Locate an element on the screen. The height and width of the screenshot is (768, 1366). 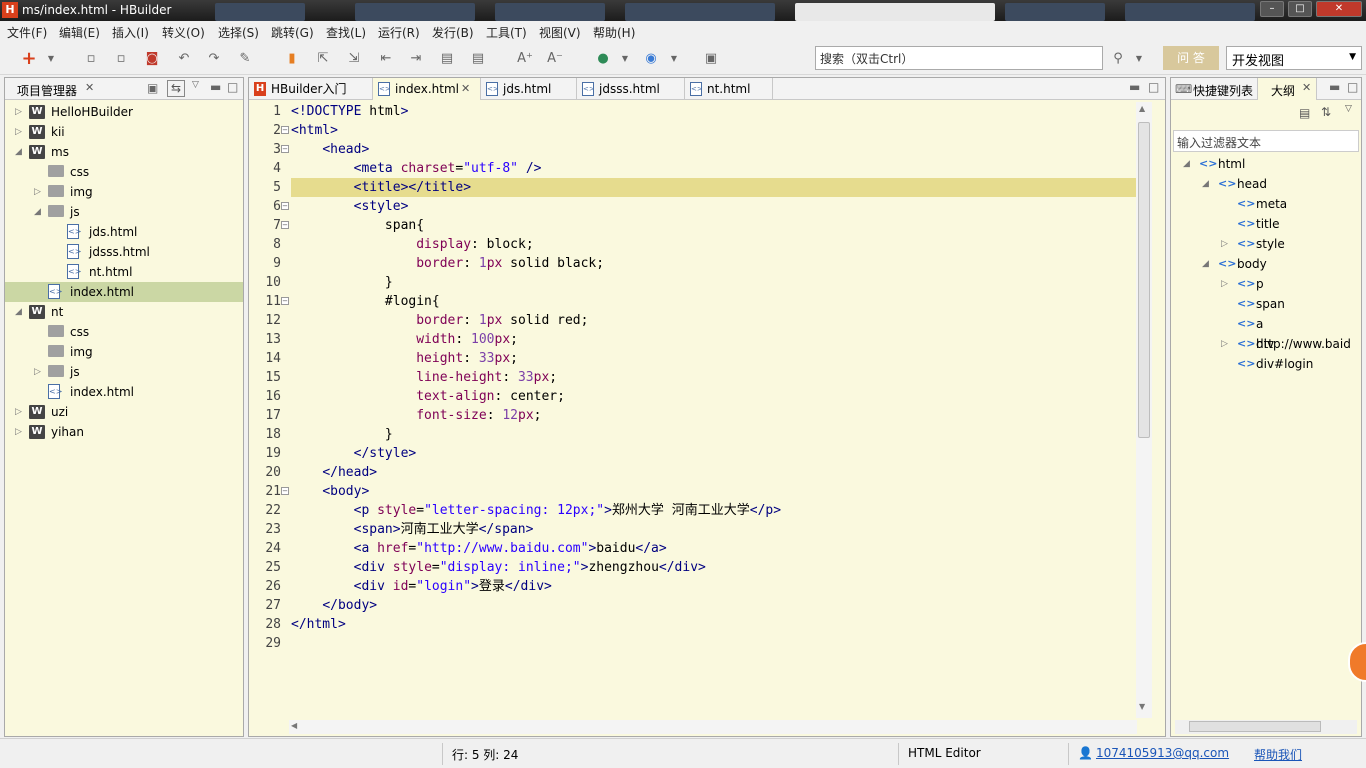
menu-item-5: 跳转(G) is located at coordinates (292, 32).